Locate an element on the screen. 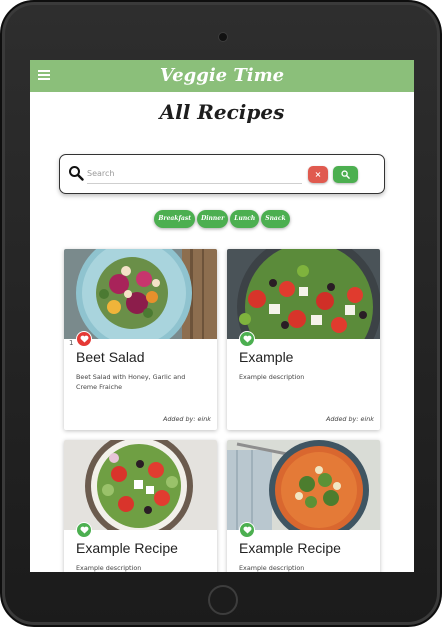 This screenshot has height=627, width=442. favorite-count: 1 is located at coordinates (71, 343).